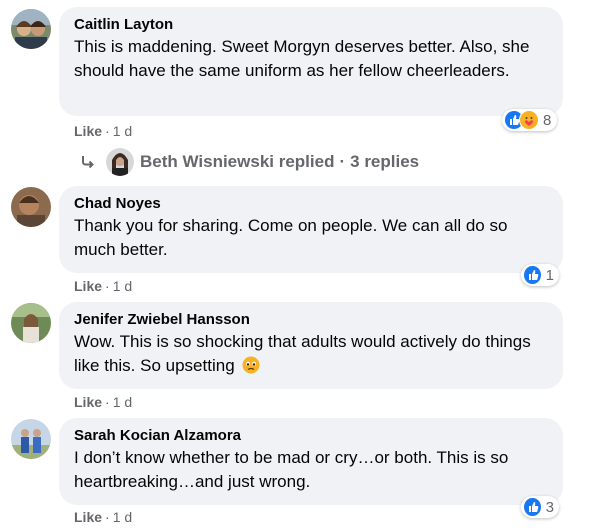 This screenshot has width=598, height=528. I want to click on reaction-count: 1, so click(549, 275).